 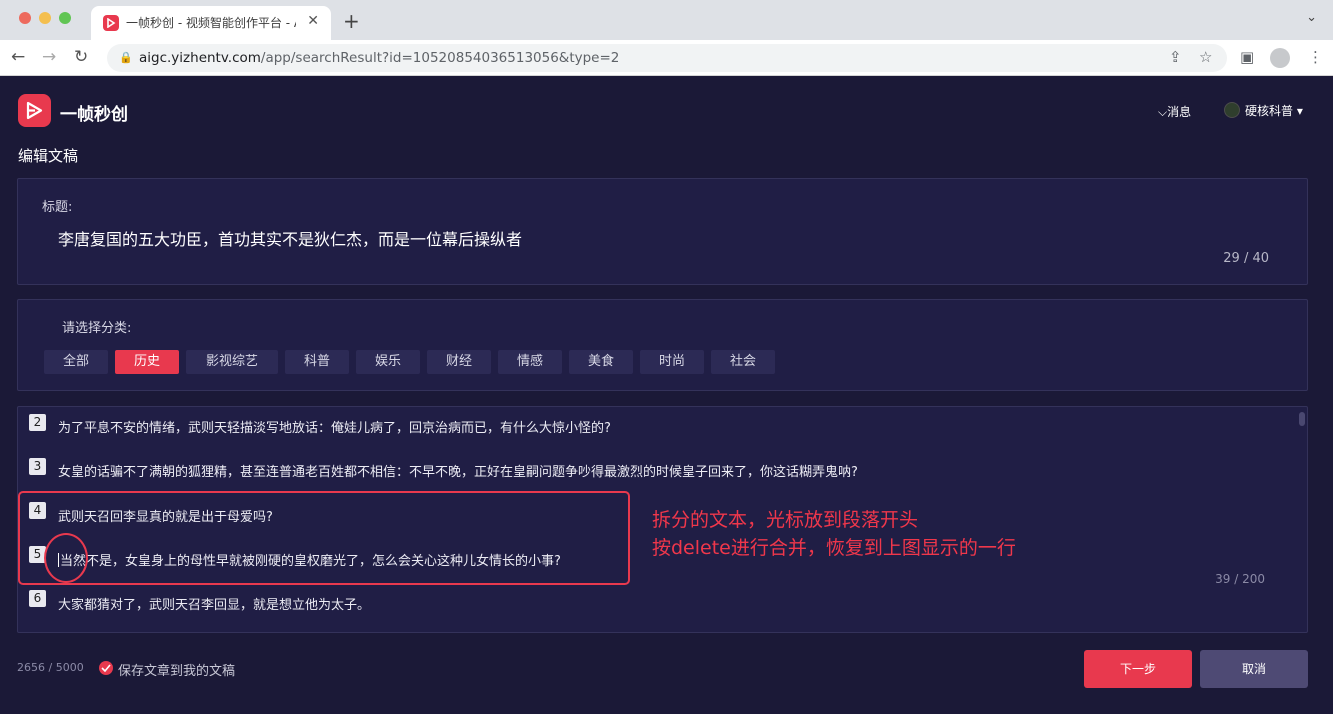 I want to click on scrollbar, so click(x=1302, y=419).